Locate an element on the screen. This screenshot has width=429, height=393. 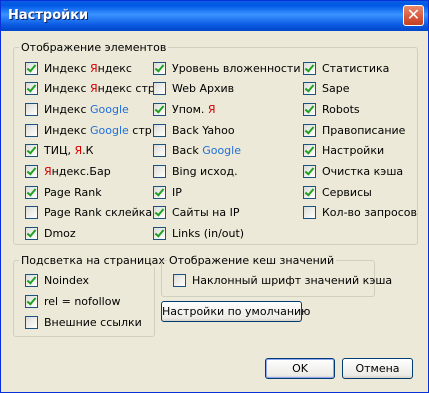
checkbox-label: Индекс Яндекс is located at coordinates (88, 68).